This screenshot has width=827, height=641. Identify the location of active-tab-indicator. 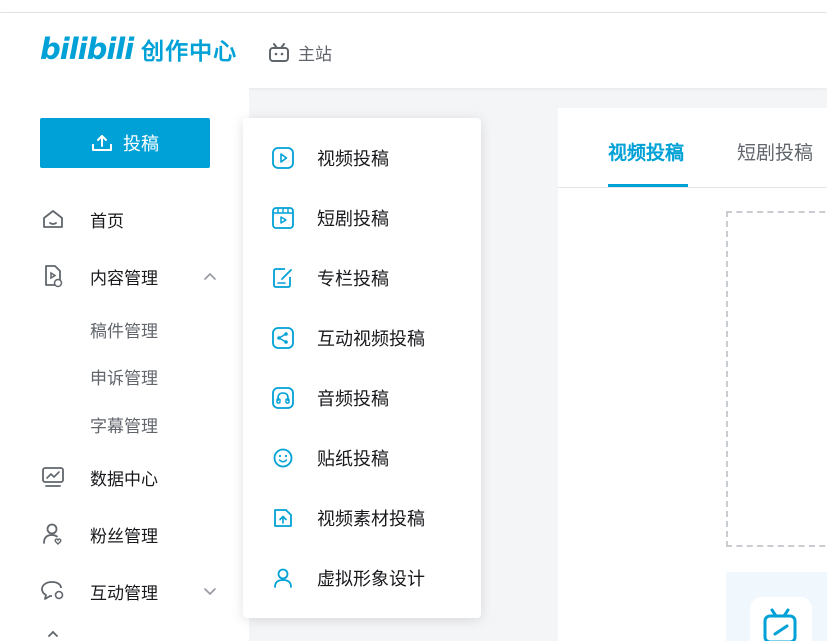
(648, 185).